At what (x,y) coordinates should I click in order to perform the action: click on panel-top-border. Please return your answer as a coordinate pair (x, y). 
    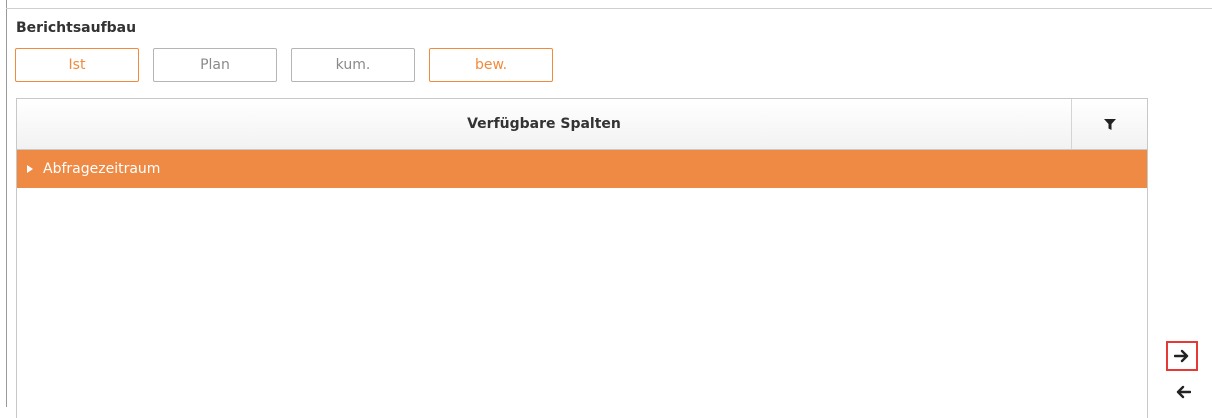
    Looking at the image, I should click on (609, 8).